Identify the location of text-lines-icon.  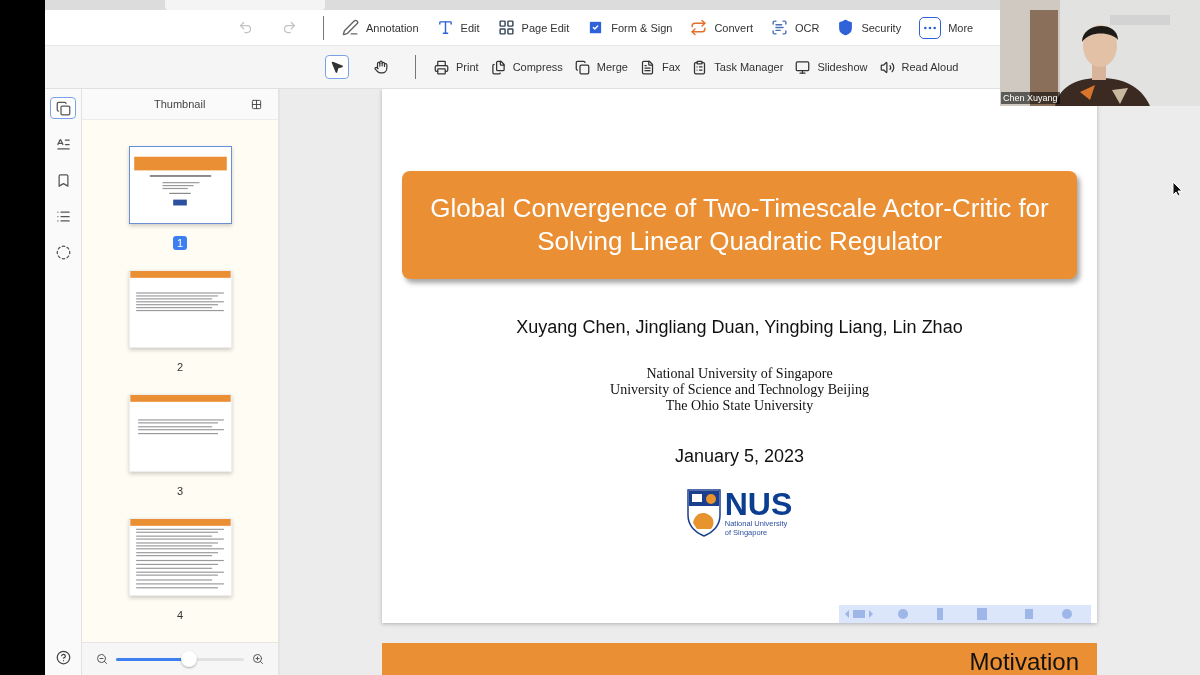
(63, 144).